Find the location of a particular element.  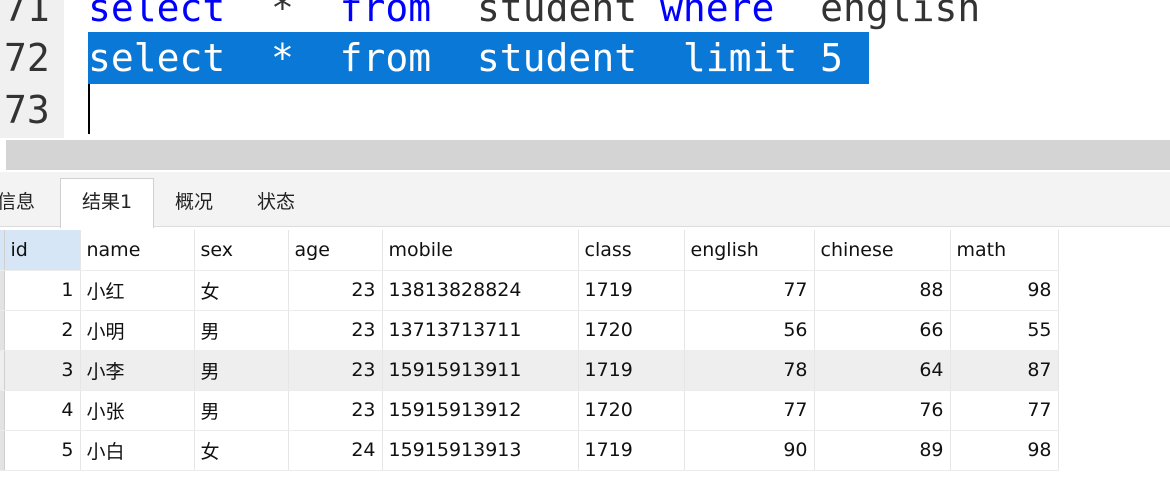

column-header-age: age is located at coordinates (335, 250).